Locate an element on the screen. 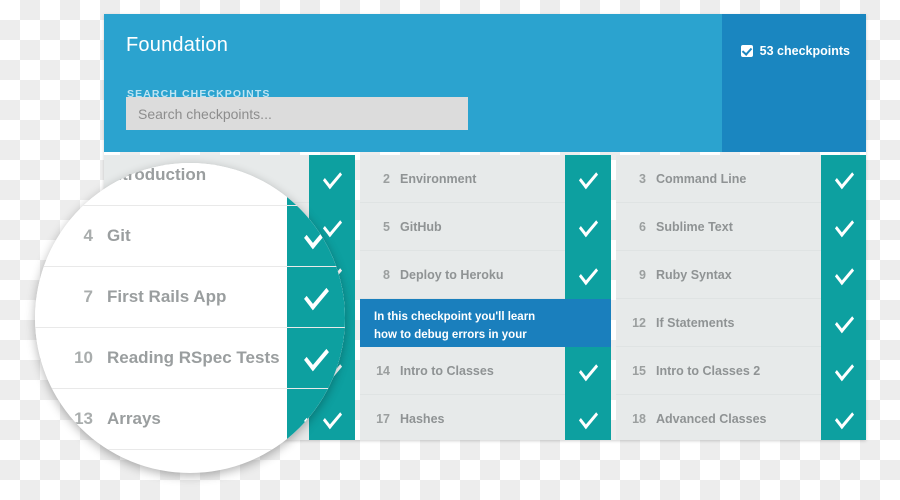  checkpoint-number: 3 is located at coordinates (642, 178).